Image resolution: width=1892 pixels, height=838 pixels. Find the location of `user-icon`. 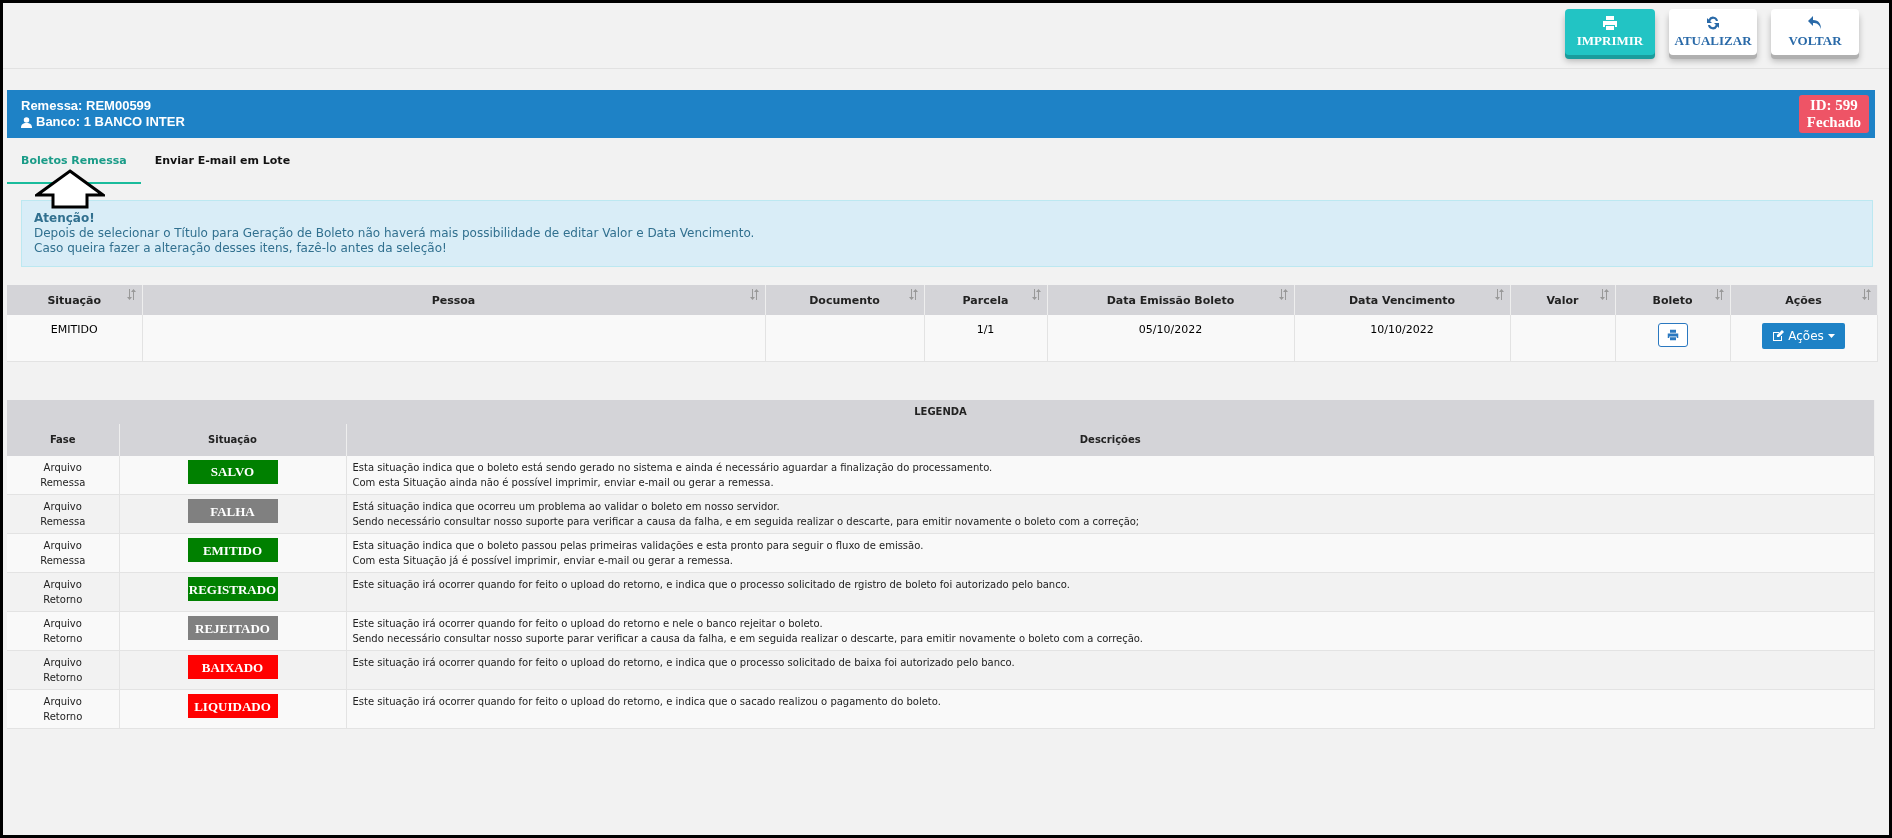

user-icon is located at coordinates (26, 122).